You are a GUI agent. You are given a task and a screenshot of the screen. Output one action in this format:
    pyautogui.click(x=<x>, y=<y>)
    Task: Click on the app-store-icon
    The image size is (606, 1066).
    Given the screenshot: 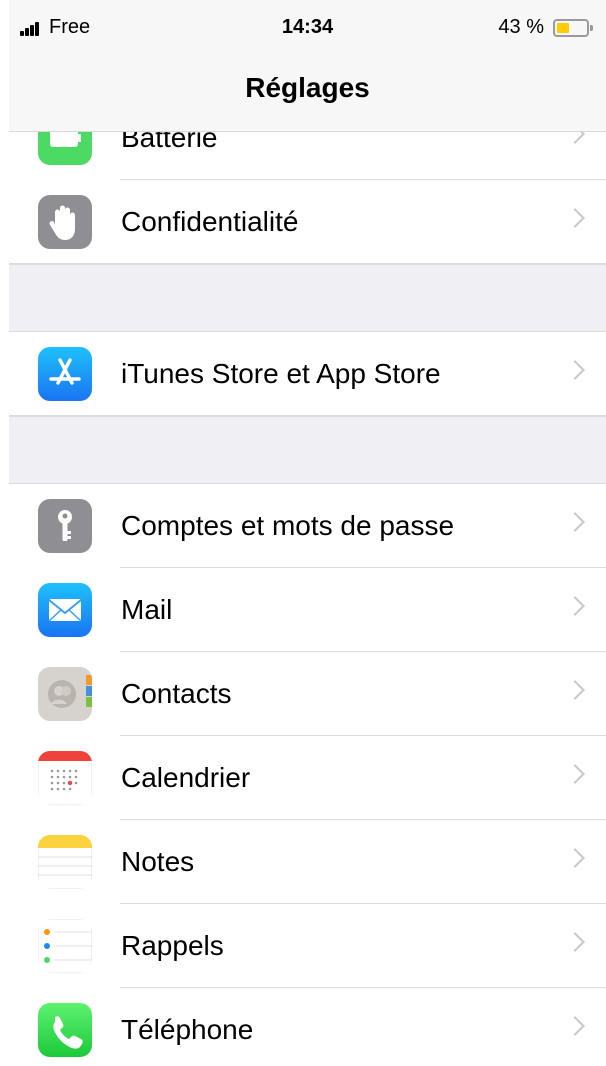 What is the action you would take?
    pyautogui.click(x=65, y=374)
    